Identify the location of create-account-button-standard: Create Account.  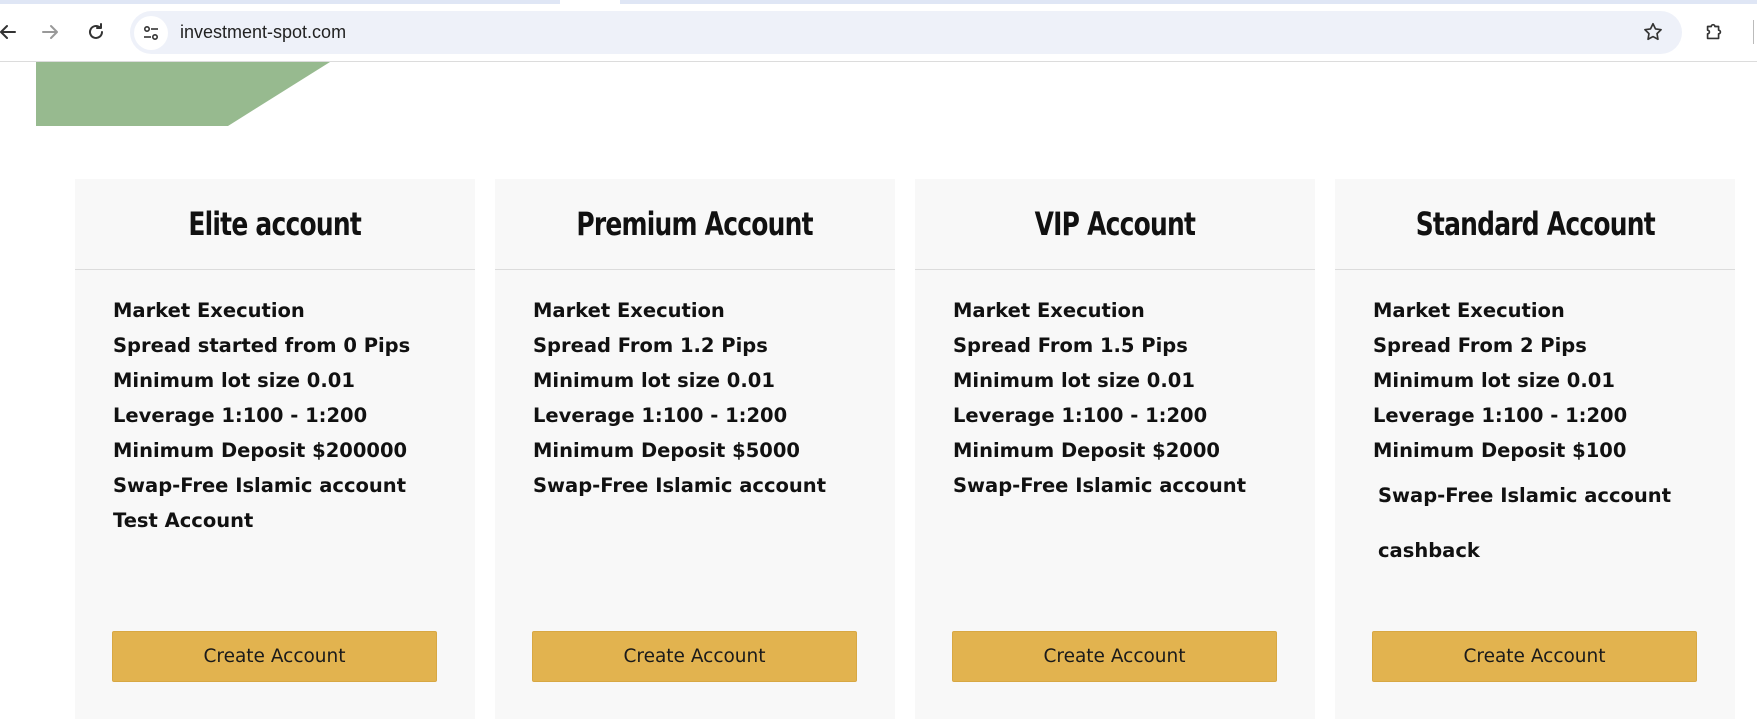
(1534, 656).